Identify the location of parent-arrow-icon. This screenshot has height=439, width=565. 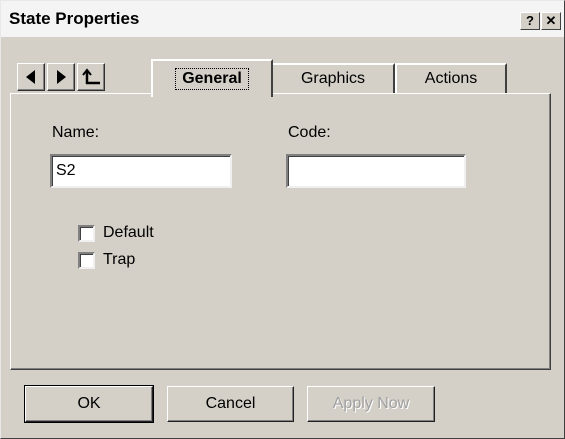
(91, 76).